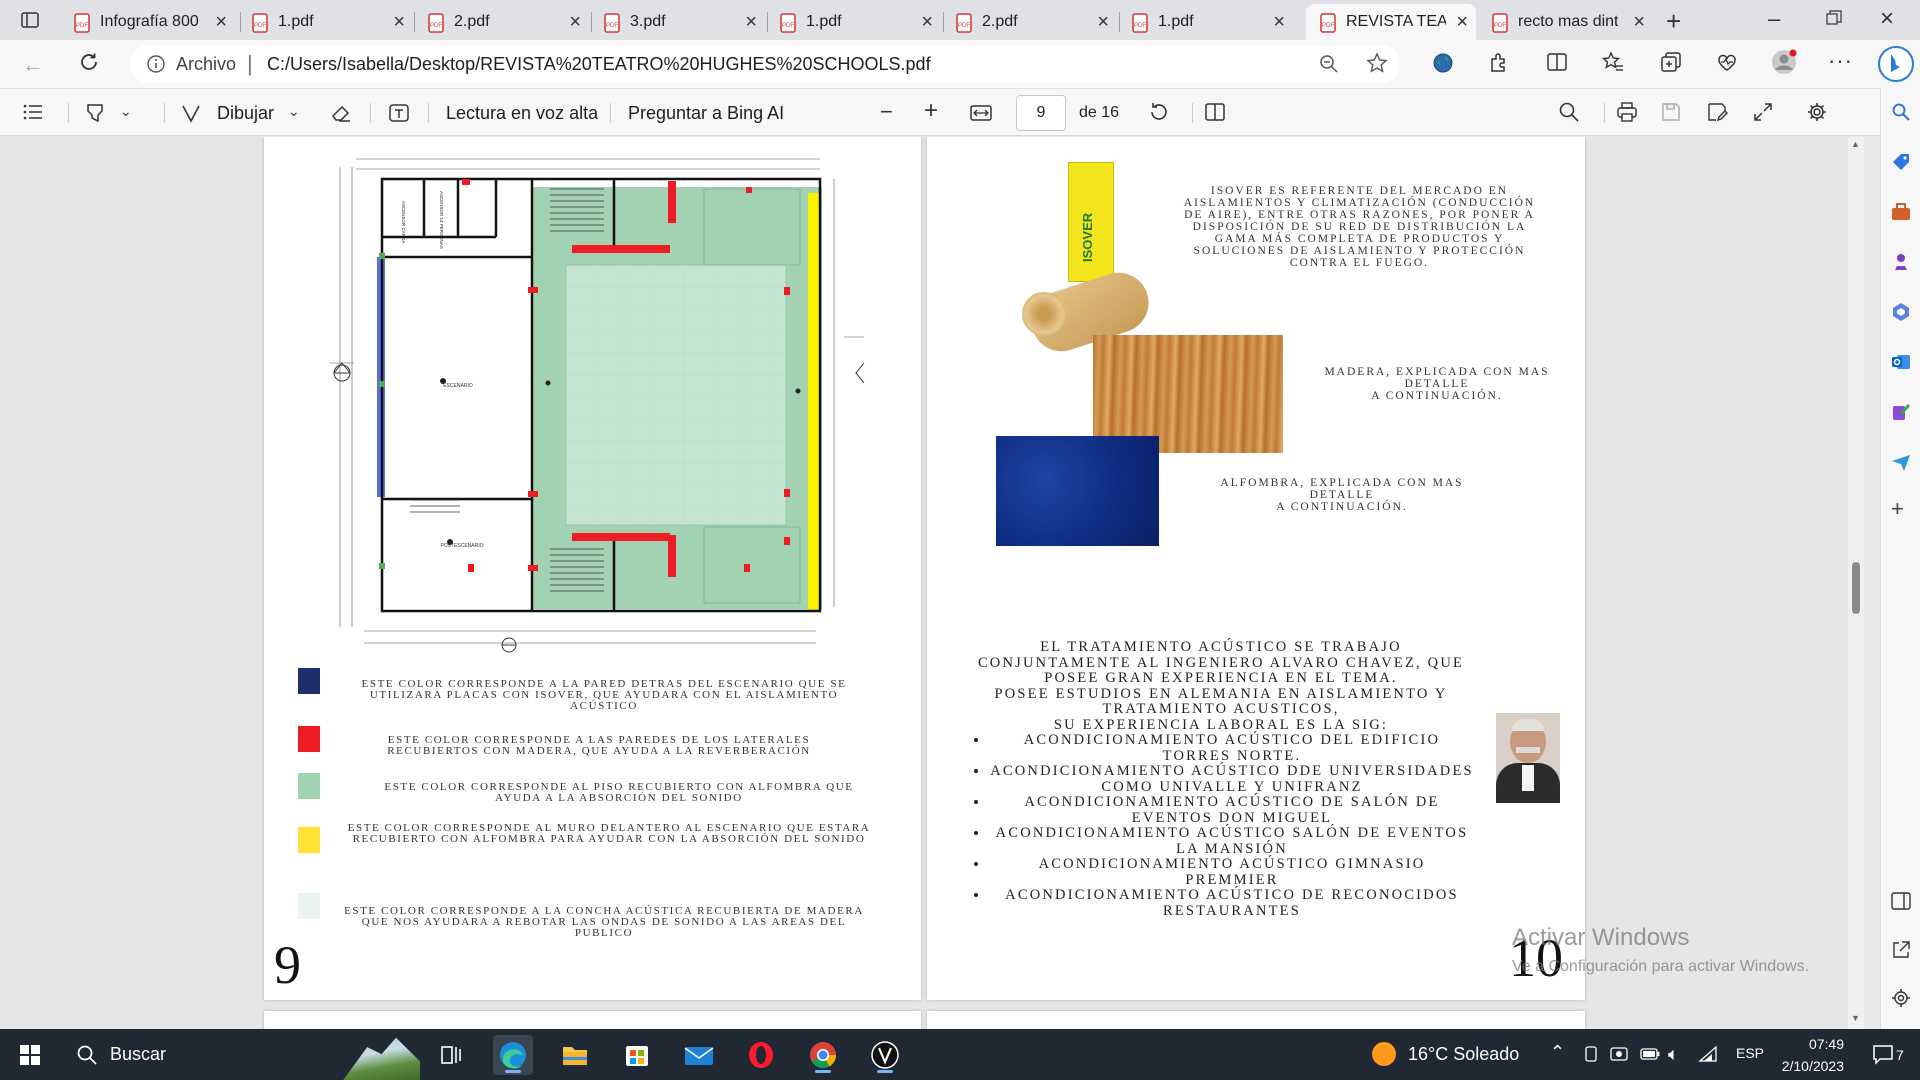 The width and height of the screenshot is (1920, 1080). I want to click on extension-globe-icon, so click(1443, 63).